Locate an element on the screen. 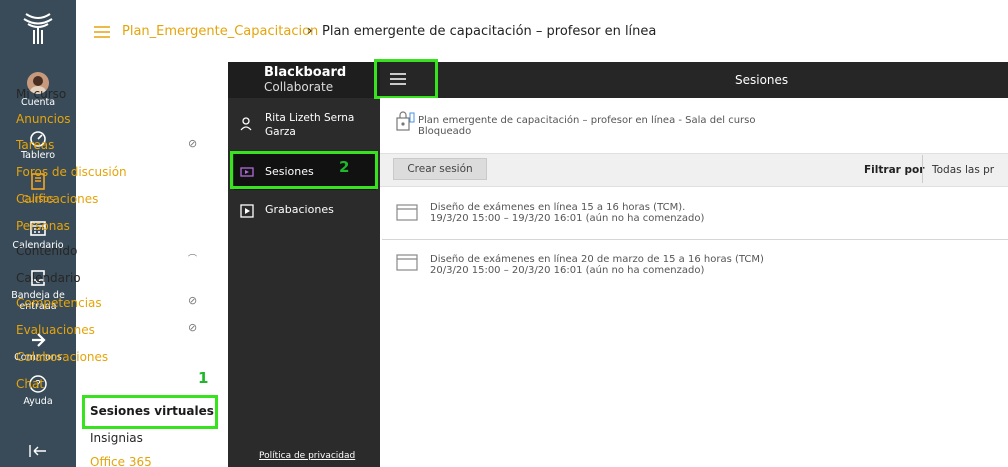 The image size is (1008, 467). course-menu-item-anuncios: Anuncios is located at coordinates (43, 119).